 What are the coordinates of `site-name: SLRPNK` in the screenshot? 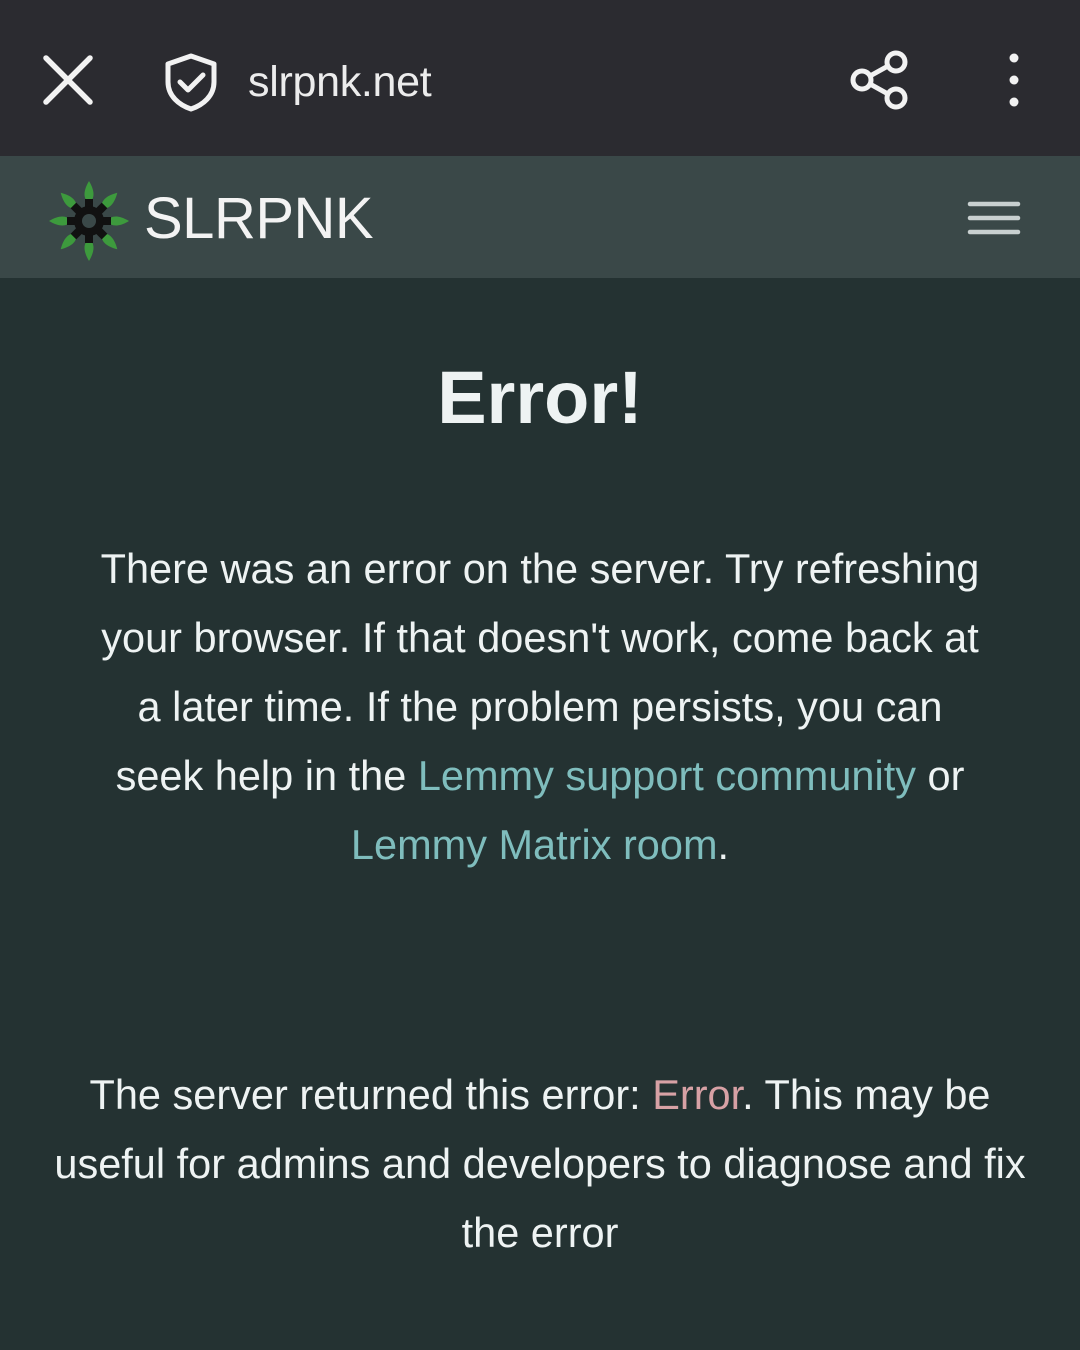 It's located at (259, 219).